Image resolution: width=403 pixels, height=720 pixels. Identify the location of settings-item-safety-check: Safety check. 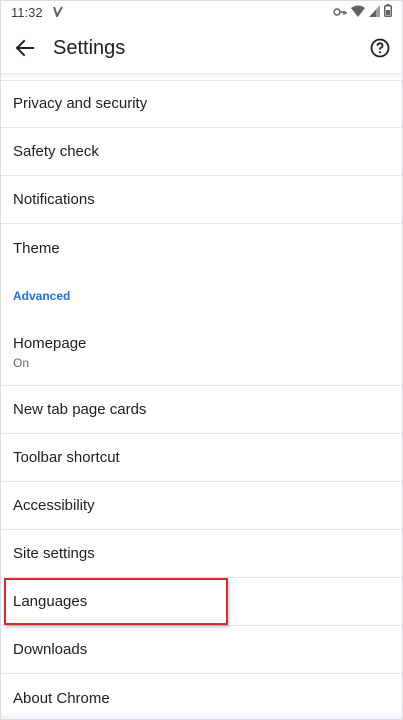
(201, 152).